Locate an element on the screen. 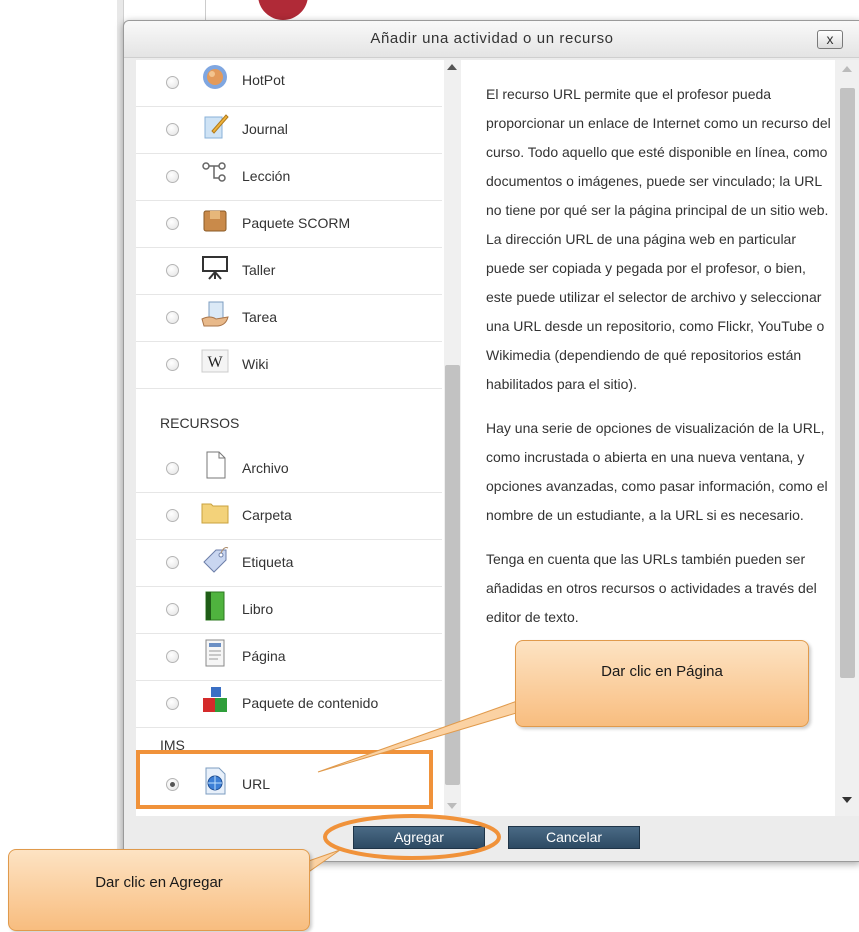 This screenshot has width=859, height=932. highlight-url-box is located at coordinates (284, 779).